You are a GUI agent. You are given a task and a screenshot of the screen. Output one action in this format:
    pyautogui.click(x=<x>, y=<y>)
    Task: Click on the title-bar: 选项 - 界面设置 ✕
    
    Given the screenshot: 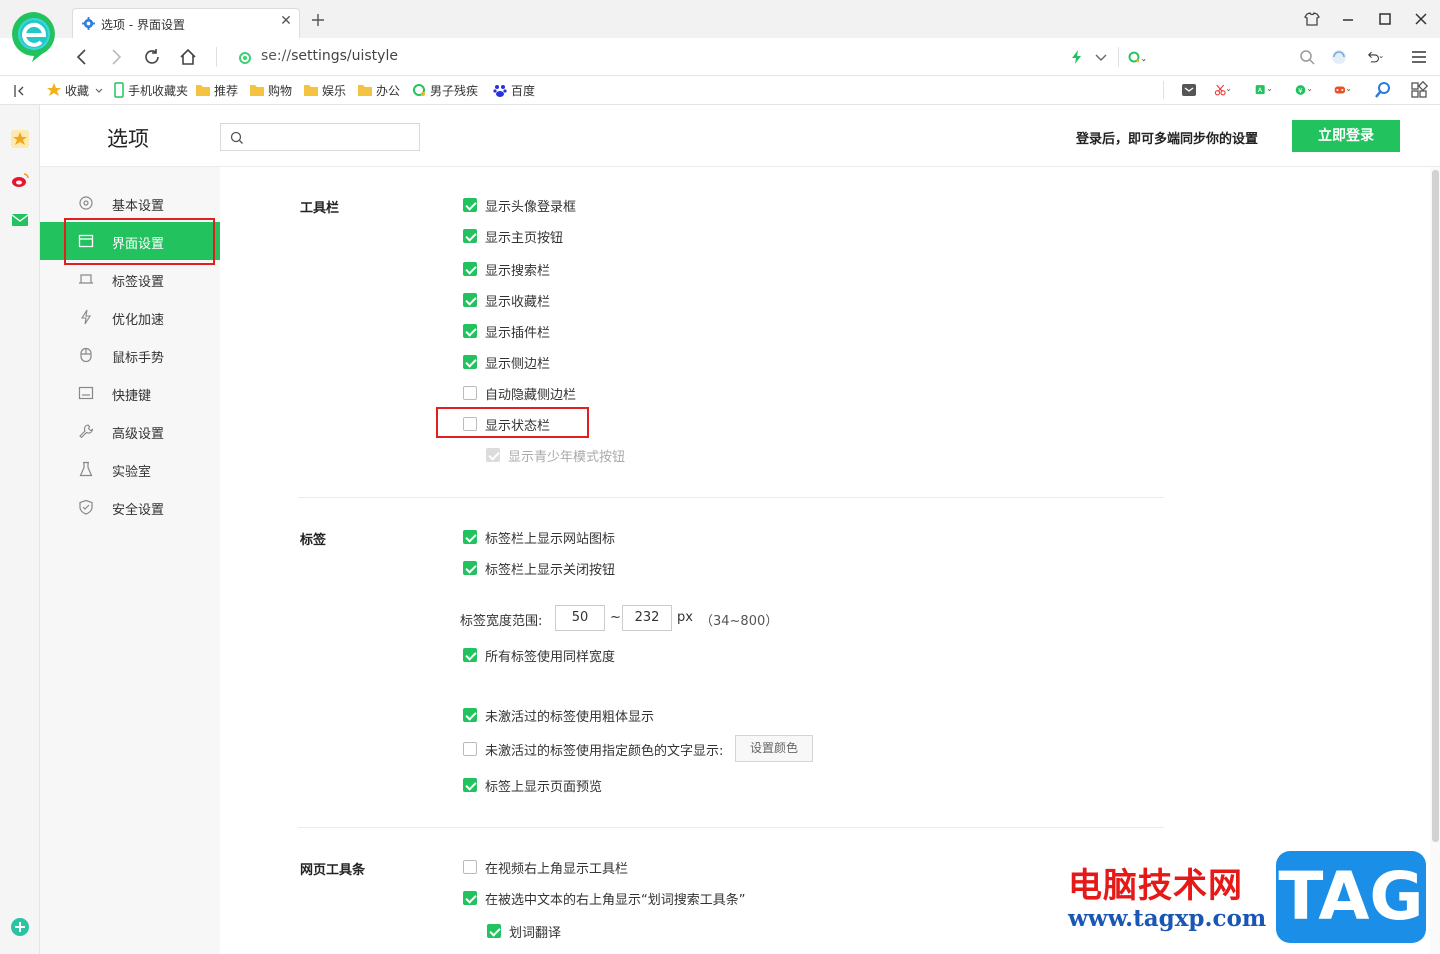 What is the action you would take?
    pyautogui.click(x=720, y=19)
    